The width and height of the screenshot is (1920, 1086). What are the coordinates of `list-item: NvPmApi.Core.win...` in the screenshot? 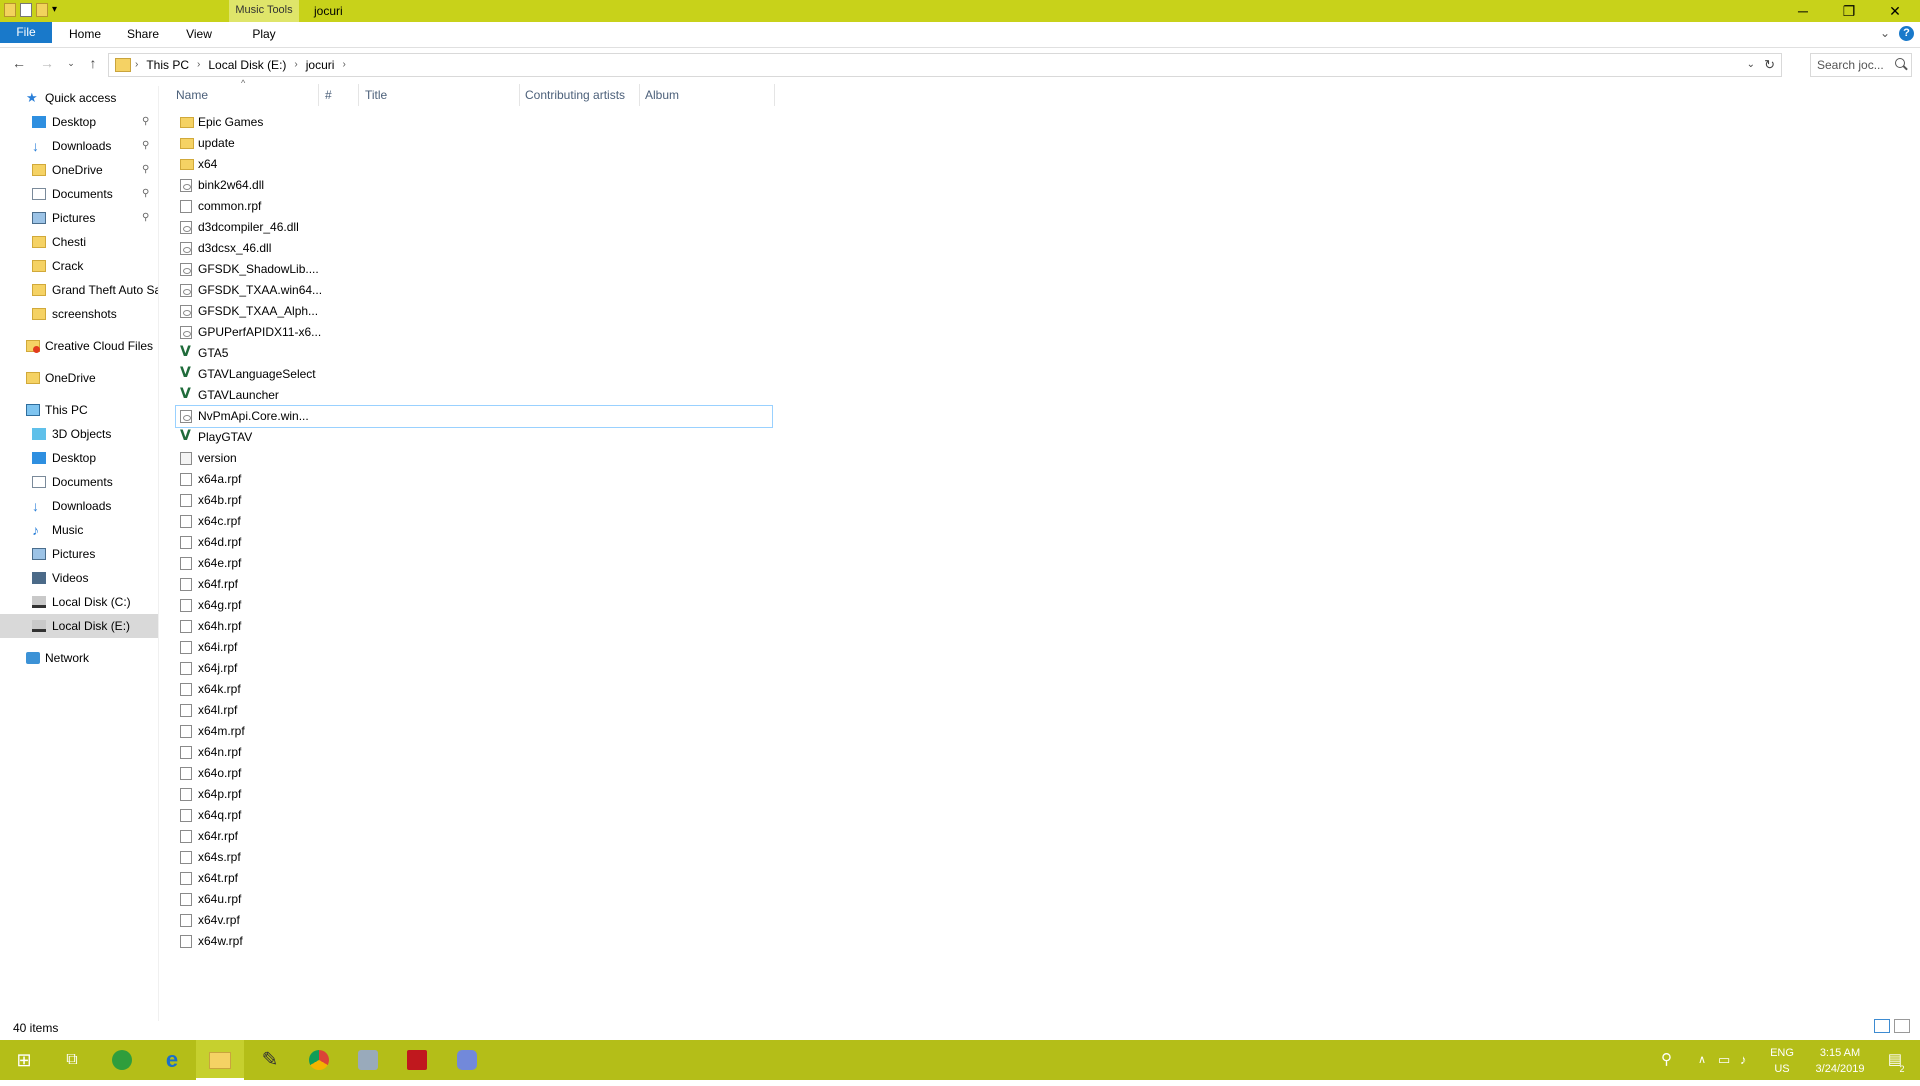 It's located at (474, 416).